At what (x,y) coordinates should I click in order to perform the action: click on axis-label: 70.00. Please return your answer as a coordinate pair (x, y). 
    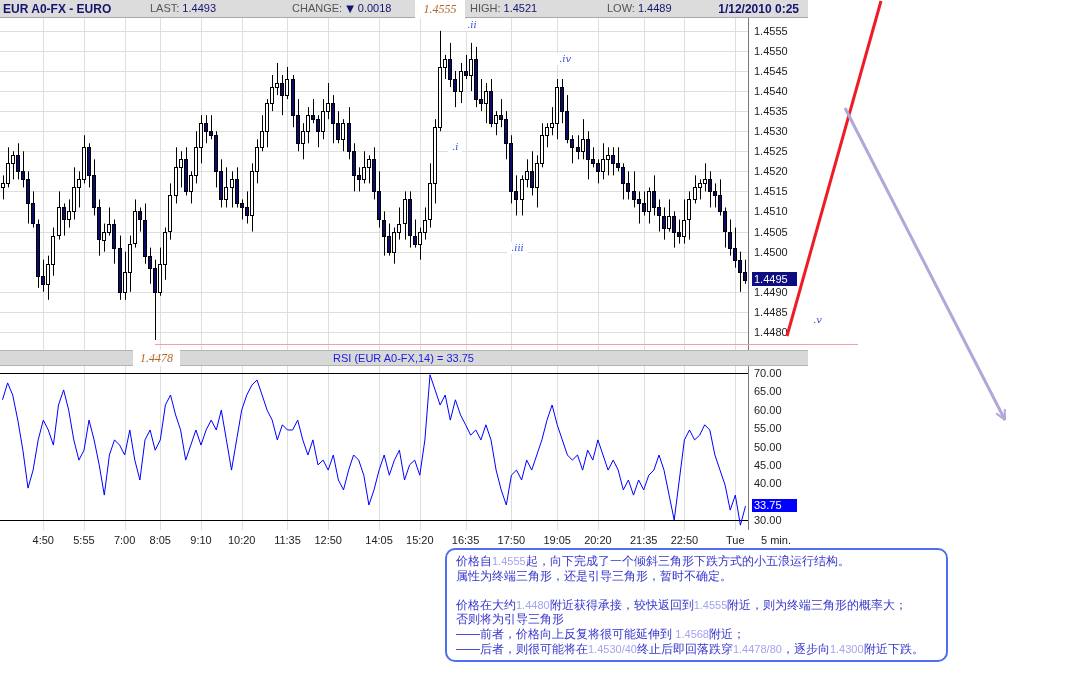
    Looking at the image, I should click on (768, 373).